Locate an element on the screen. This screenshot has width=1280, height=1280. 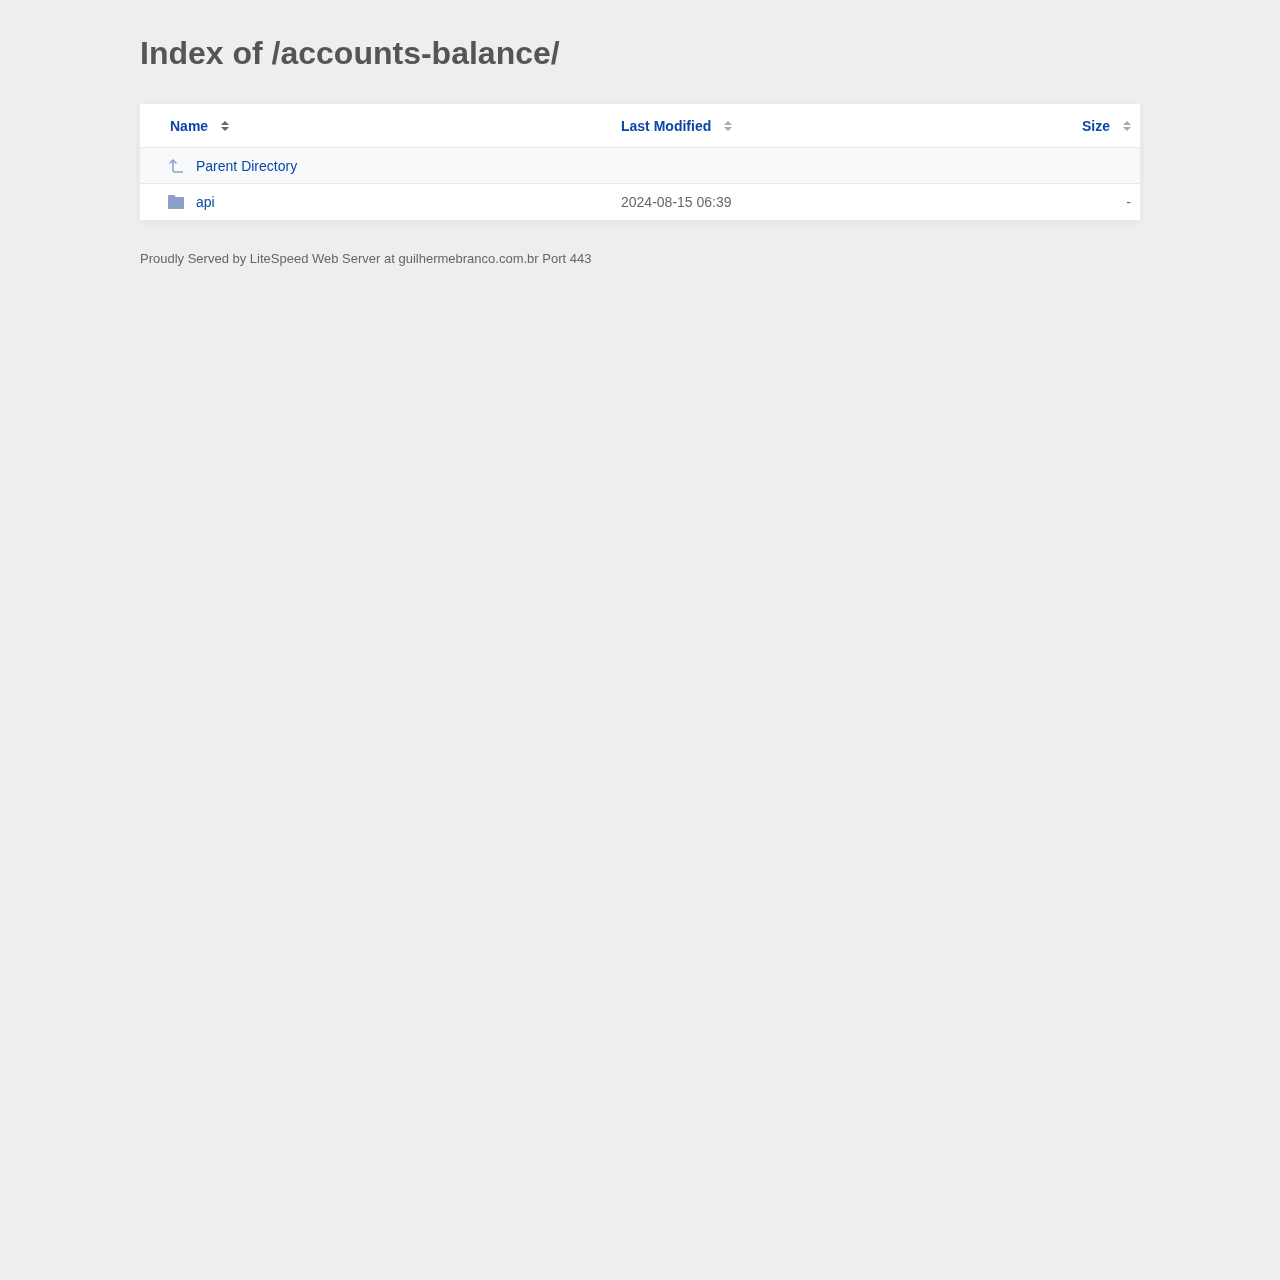
up-arrow-icon is located at coordinates (176, 165).